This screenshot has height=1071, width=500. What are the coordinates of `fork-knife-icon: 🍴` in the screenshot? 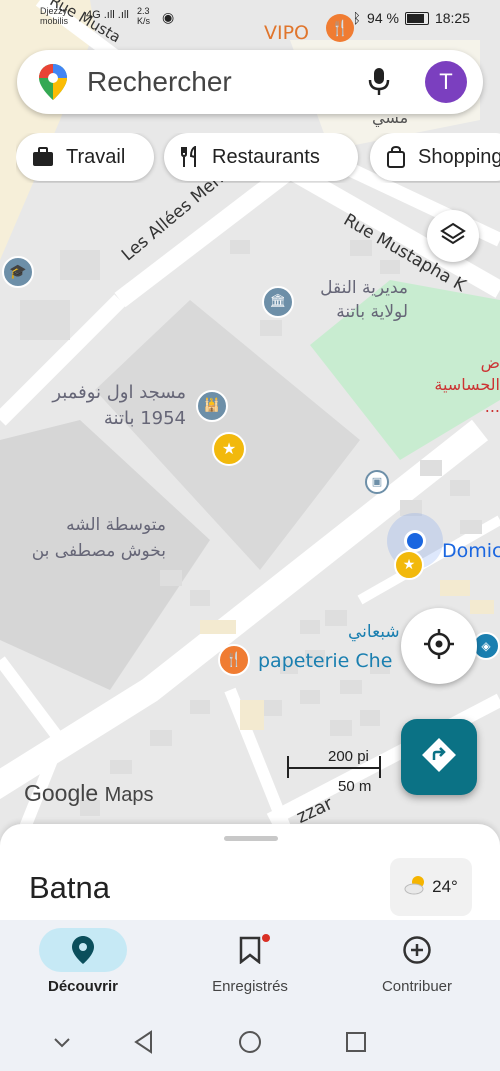 It's located at (234, 660).